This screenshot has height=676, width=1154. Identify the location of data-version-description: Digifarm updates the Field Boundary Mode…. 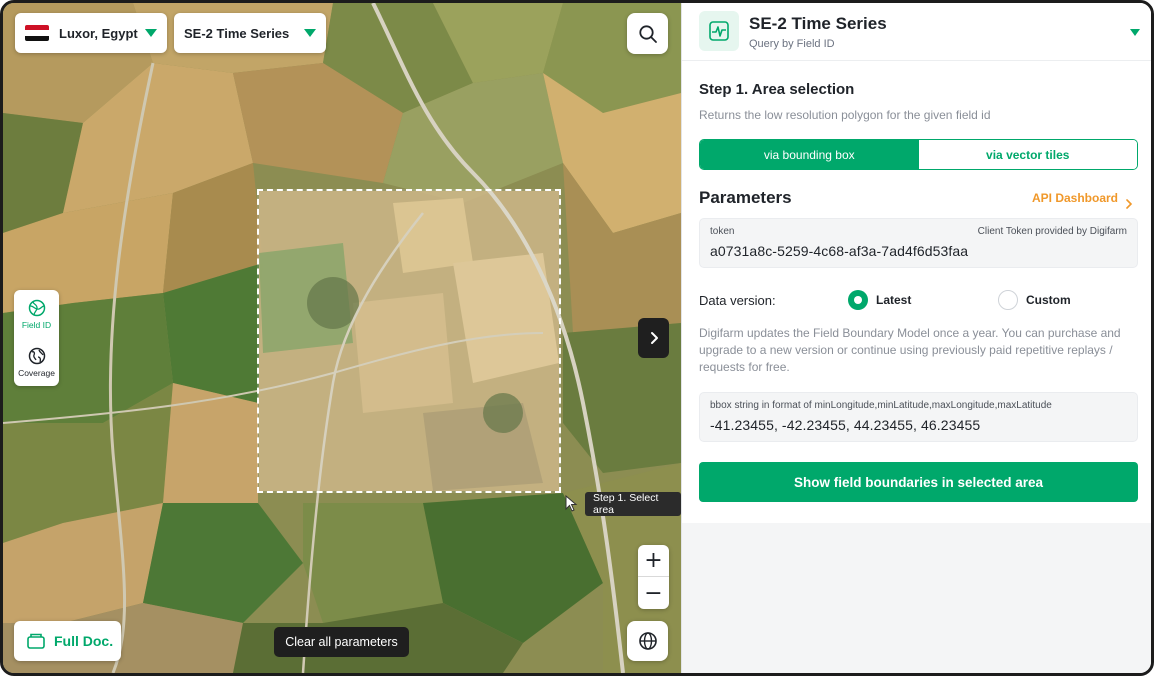
(910, 350).